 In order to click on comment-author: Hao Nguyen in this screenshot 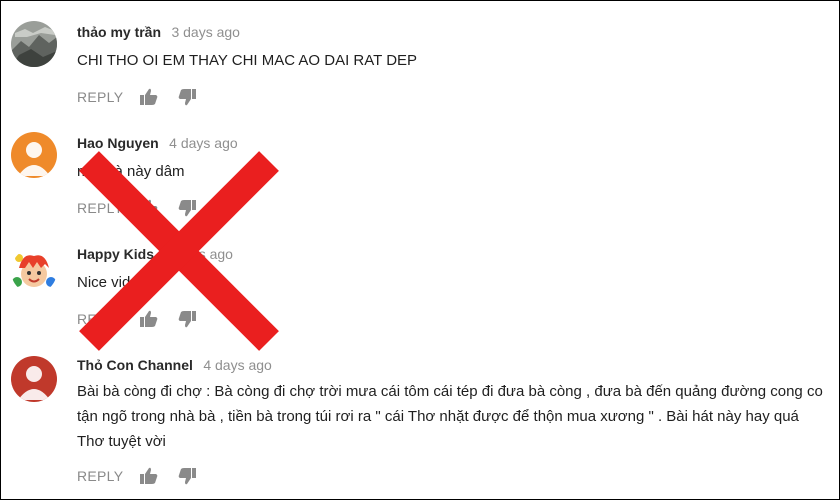, I will do `click(118, 143)`.